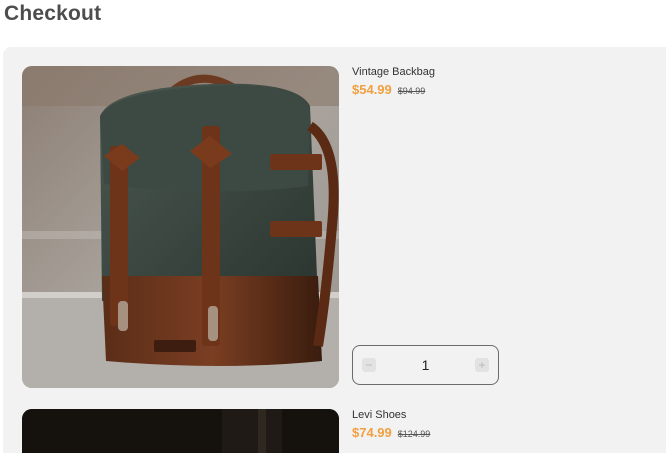 This screenshot has width=666, height=453. Describe the element at coordinates (372, 89) in the screenshot. I see `product-price: $54.99` at that location.